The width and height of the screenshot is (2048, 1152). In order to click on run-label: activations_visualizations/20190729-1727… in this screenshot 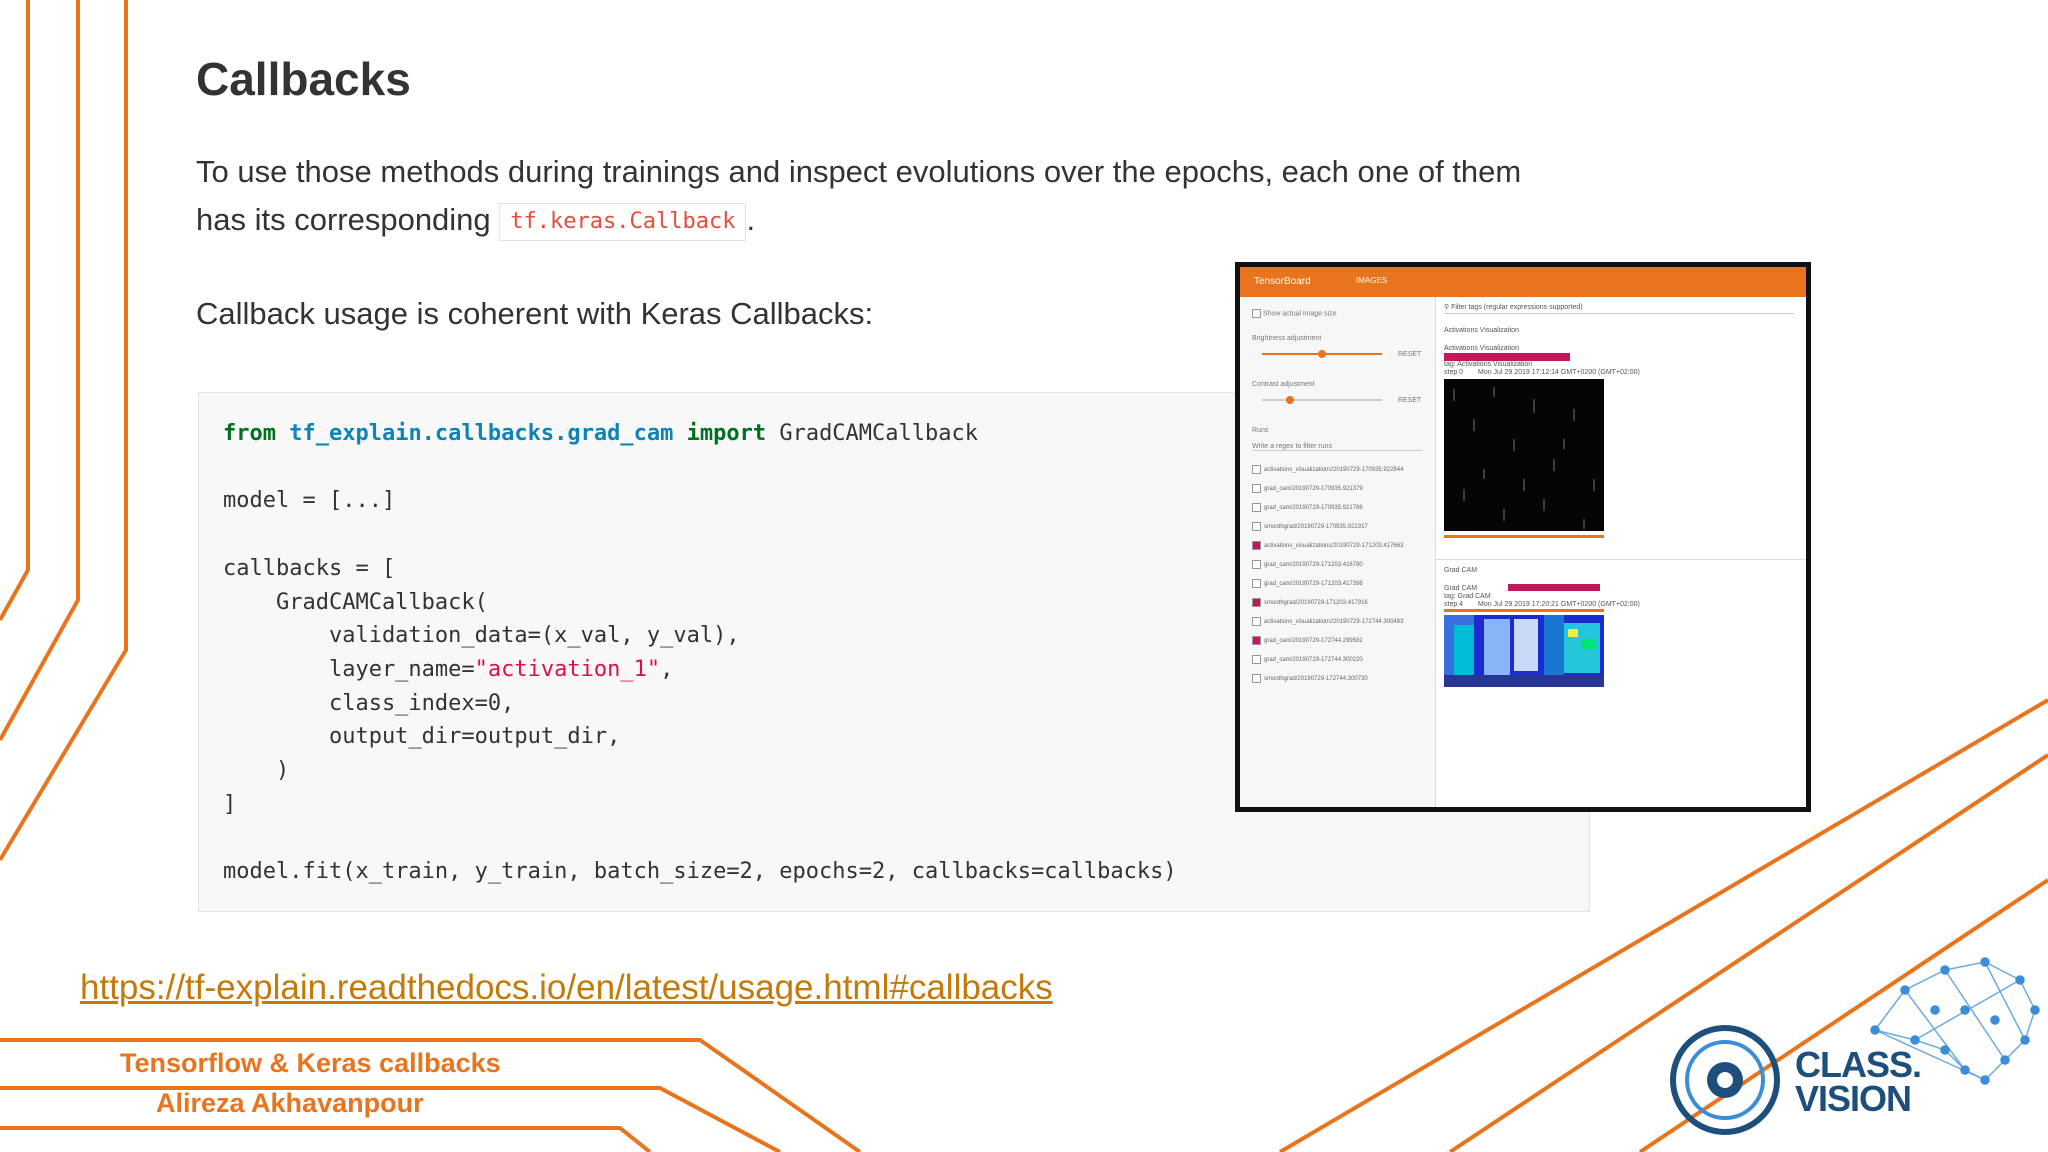, I will do `click(1334, 622)`.